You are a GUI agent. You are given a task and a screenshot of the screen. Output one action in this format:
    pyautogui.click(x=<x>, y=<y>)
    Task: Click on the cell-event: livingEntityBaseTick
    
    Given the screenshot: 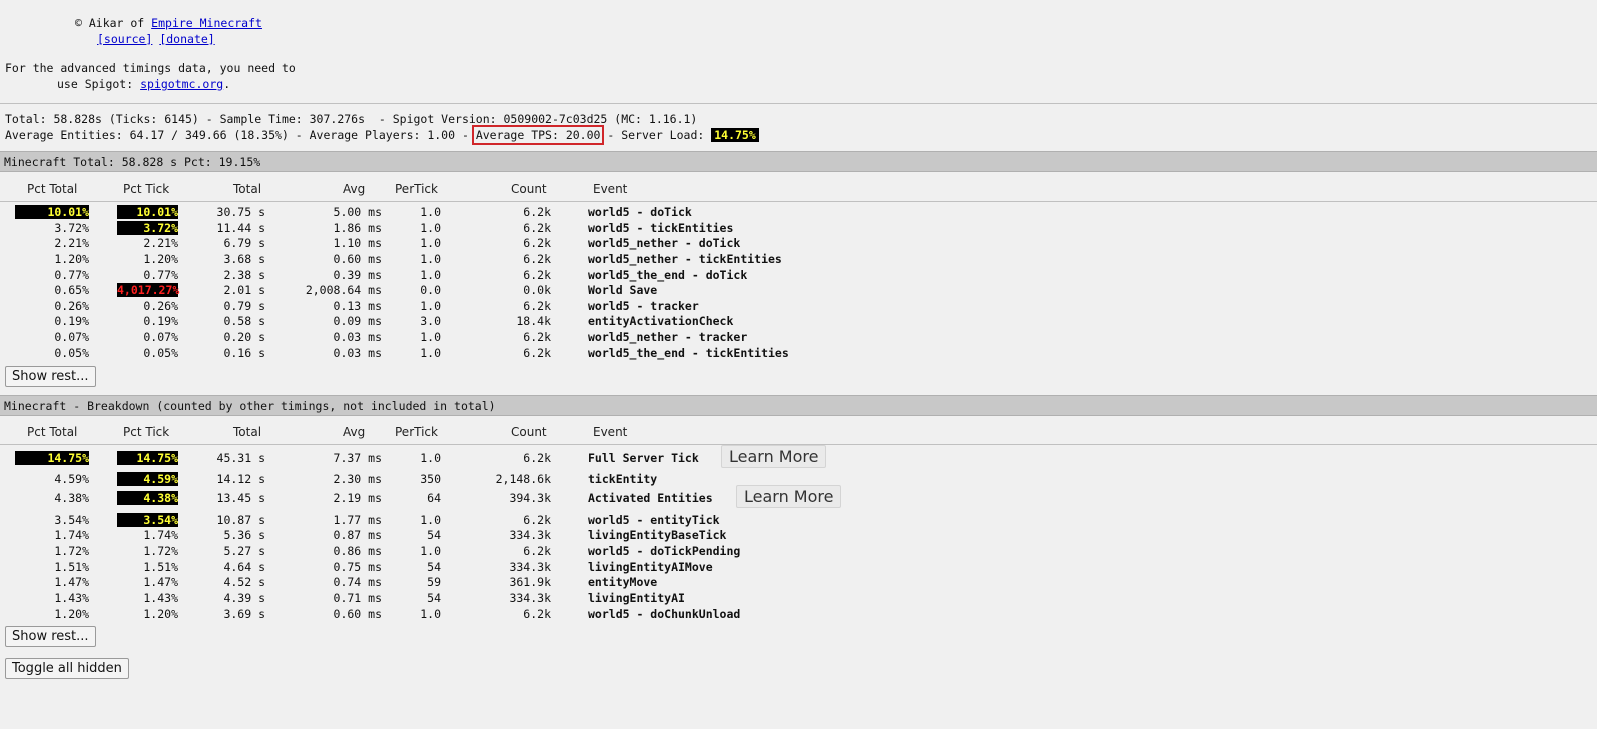 What is the action you would take?
    pyautogui.click(x=657, y=535)
    